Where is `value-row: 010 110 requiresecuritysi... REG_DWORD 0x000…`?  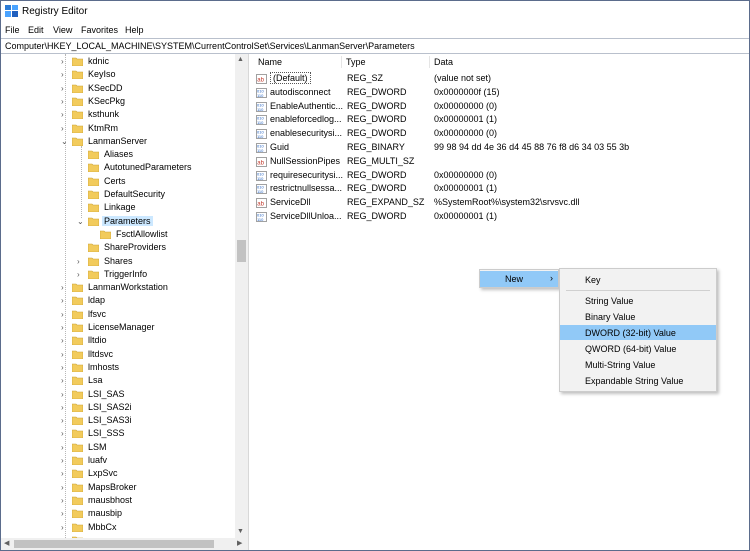 value-row: 010 110 requiresecuritysi... REG_DWORD 0x000… is located at coordinates (501, 176).